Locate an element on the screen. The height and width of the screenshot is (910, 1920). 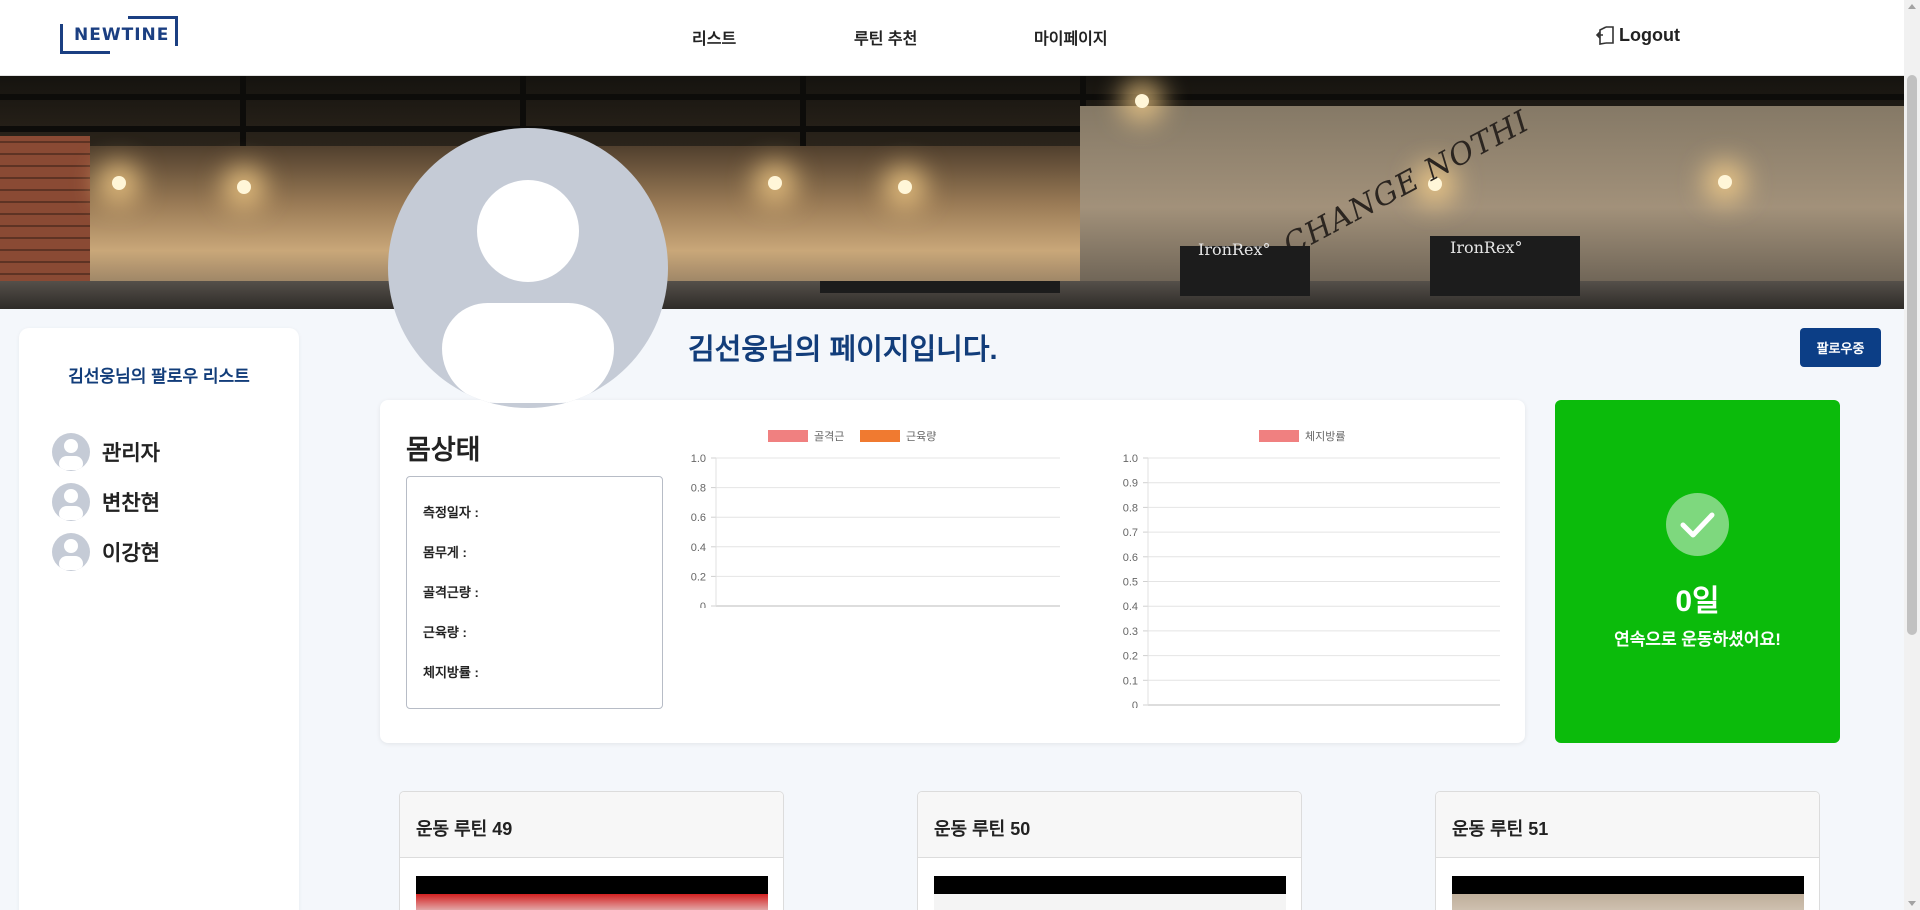
muscle-chart: 골격근 근육량 1.0 0.8 0.6 0.4 0.2 0 is located at coordinates (865, 518).